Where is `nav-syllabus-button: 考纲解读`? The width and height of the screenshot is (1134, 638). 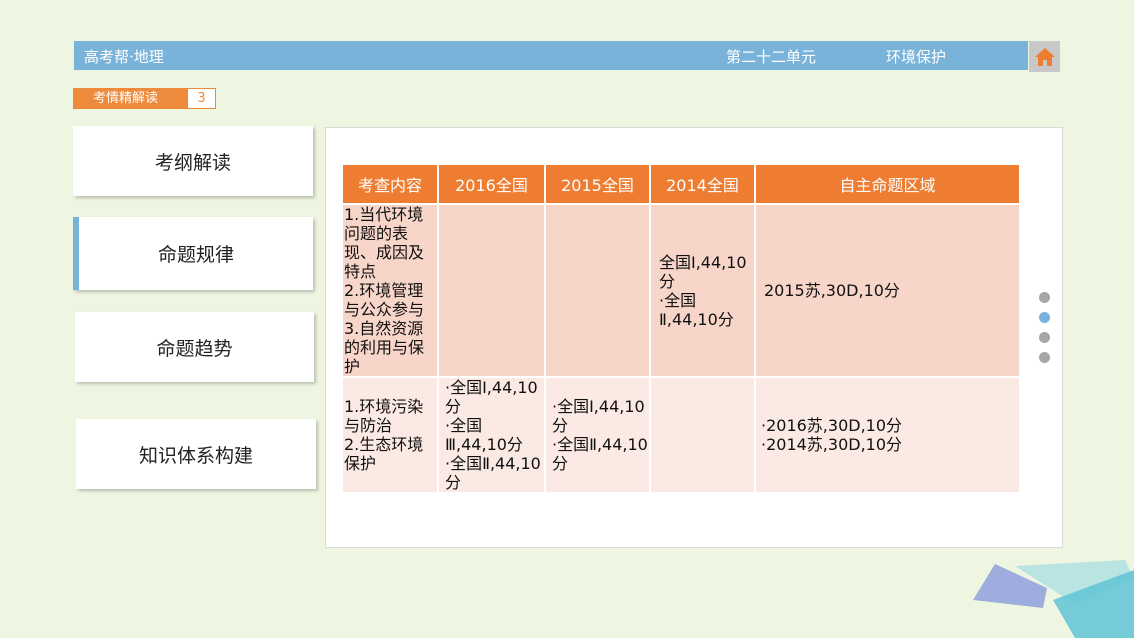
nav-syllabus-button: 考纲解读 is located at coordinates (193, 161).